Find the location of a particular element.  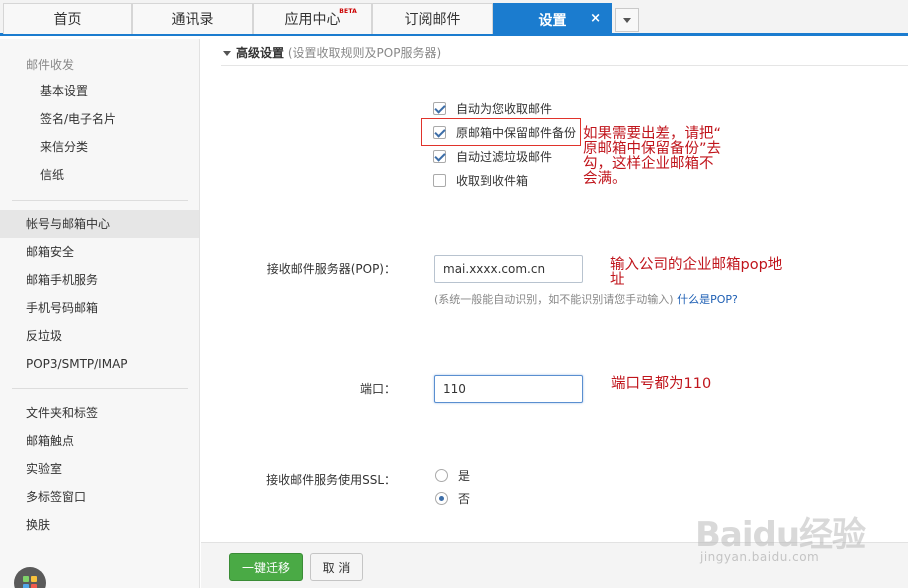

section-divider is located at coordinates (564, 65).